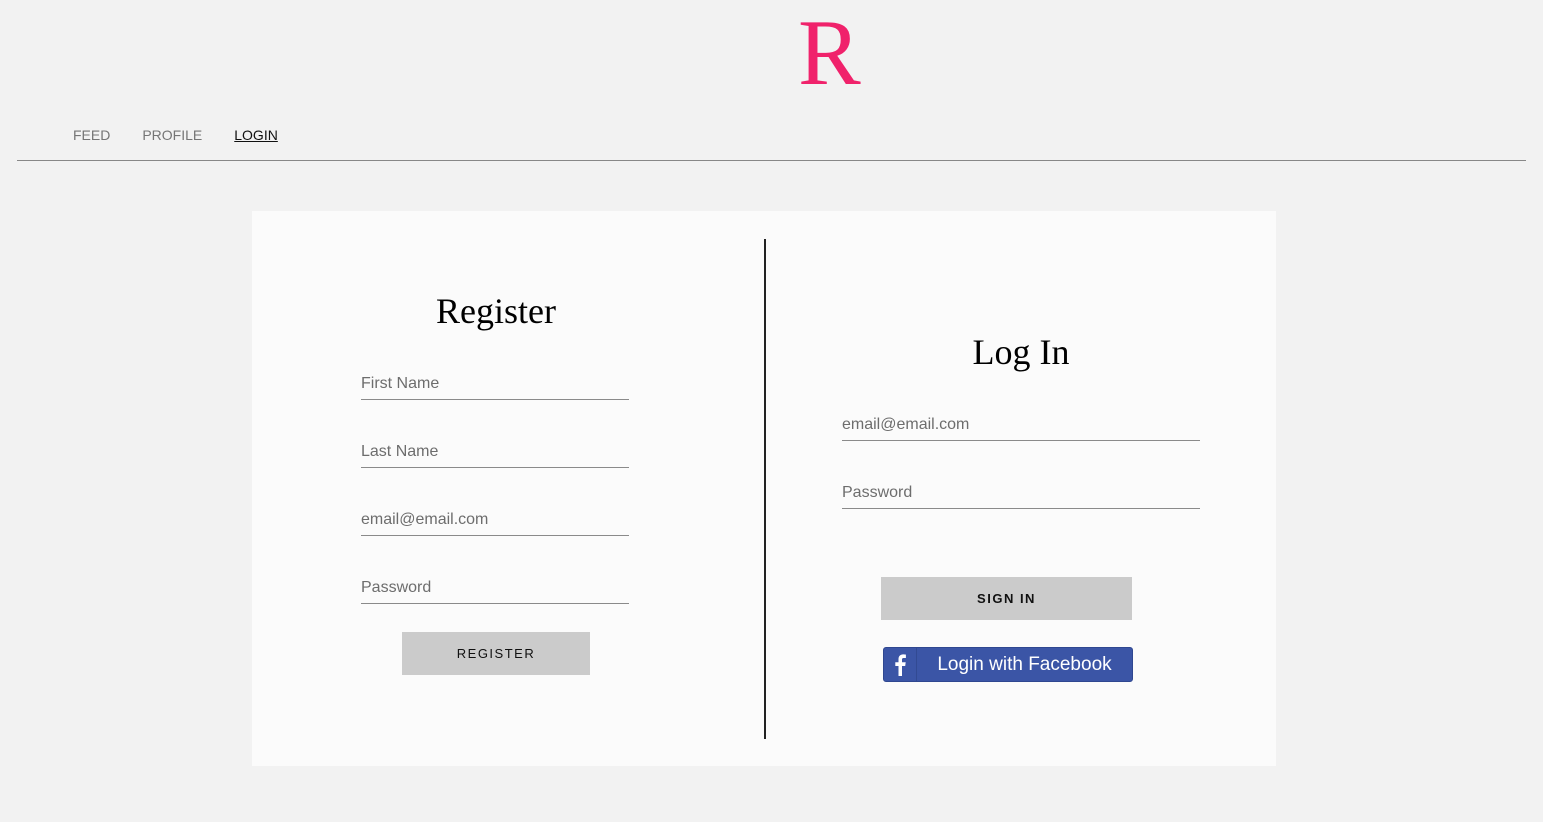  I want to click on register-password-field, so click(495, 588).